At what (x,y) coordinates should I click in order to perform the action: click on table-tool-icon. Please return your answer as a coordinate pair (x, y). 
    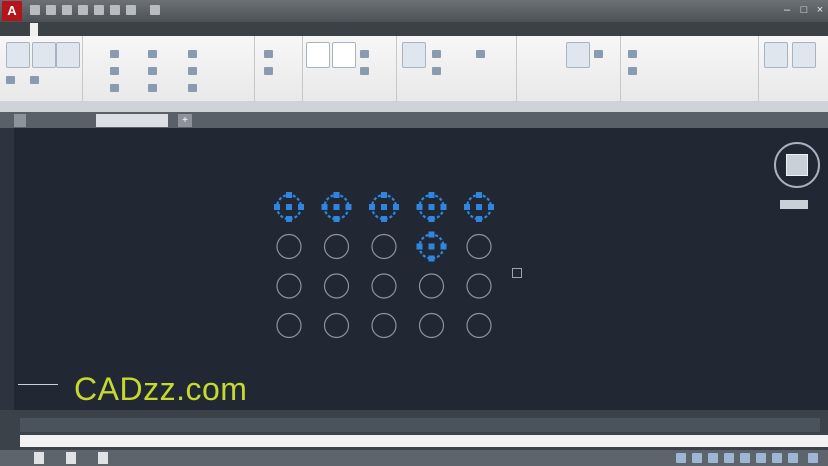
    Looking at the image, I should click on (365, 72).